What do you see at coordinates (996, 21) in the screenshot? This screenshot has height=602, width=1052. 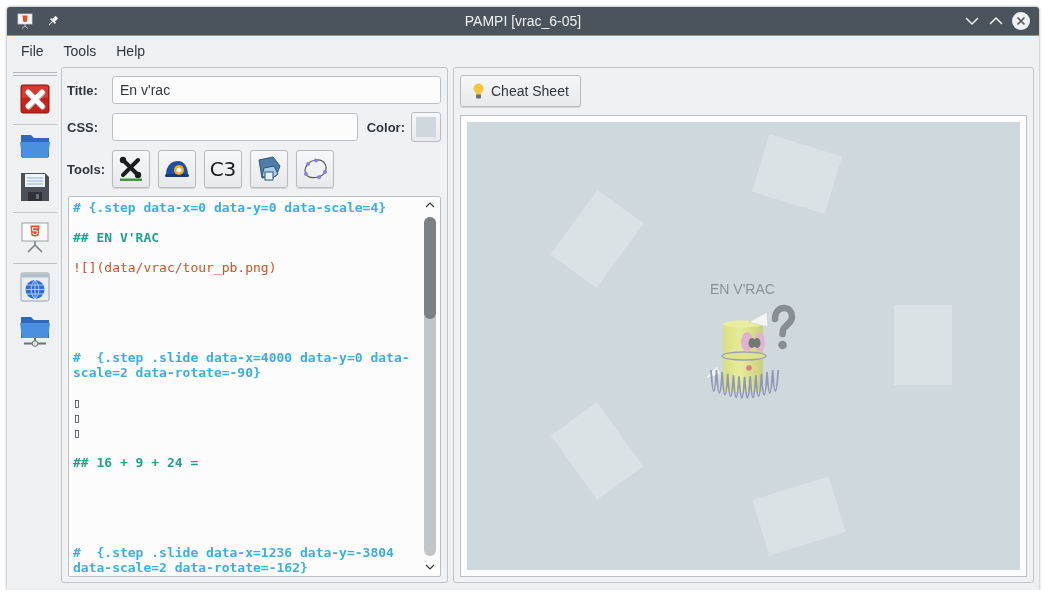 I see `maximize-icon` at bounding box center [996, 21].